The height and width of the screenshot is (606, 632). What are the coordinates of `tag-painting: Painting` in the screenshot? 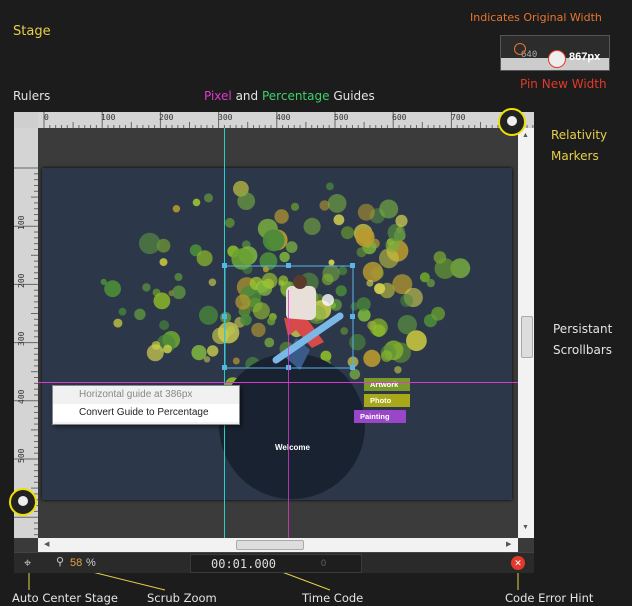 It's located at (380, 416).